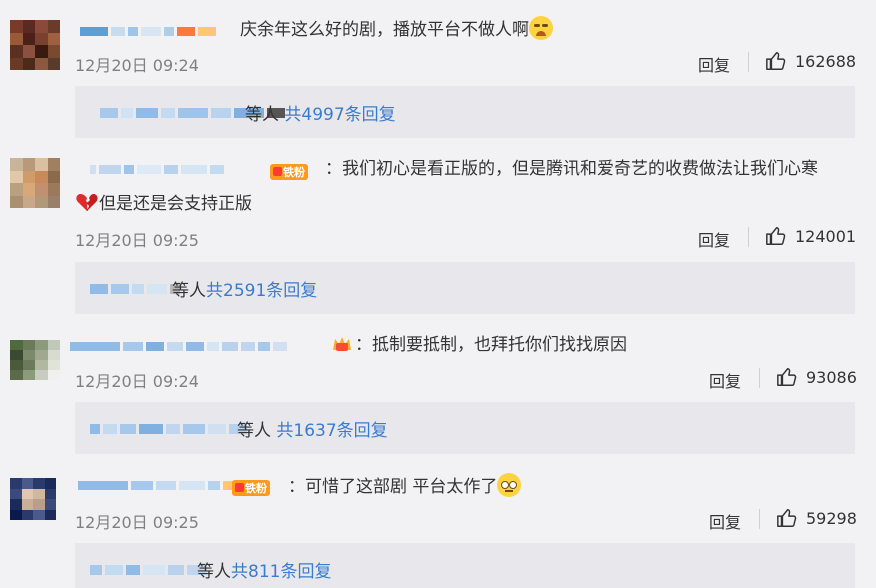 The height and width of the screenshot is (588, 876). I want to click on view-replies-link: 共2591条回复, so click(261, 291).